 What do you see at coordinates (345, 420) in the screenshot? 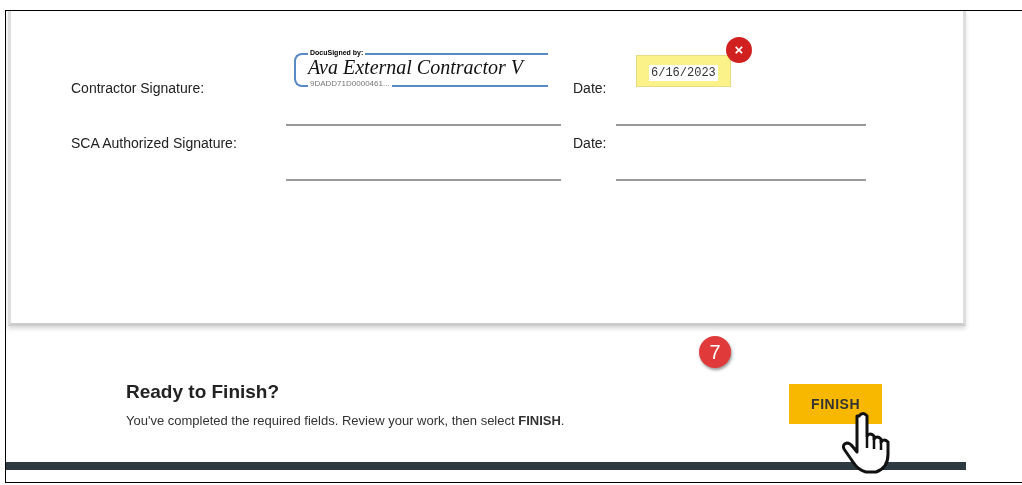
I see `finish-message: You've completed the required fields. Review your work, then select FINISH.` at bounding box center [345, 420].